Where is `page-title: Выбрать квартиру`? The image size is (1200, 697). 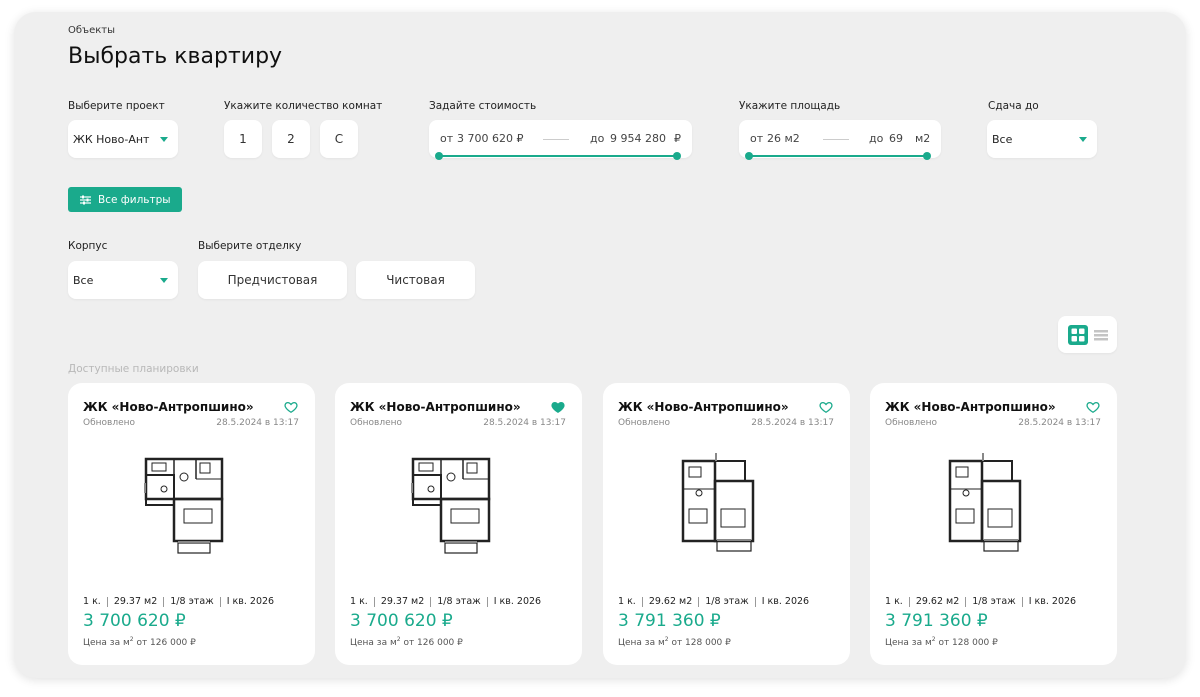 page-title: Выбрать квартиру is located at coordinates (175, 56).